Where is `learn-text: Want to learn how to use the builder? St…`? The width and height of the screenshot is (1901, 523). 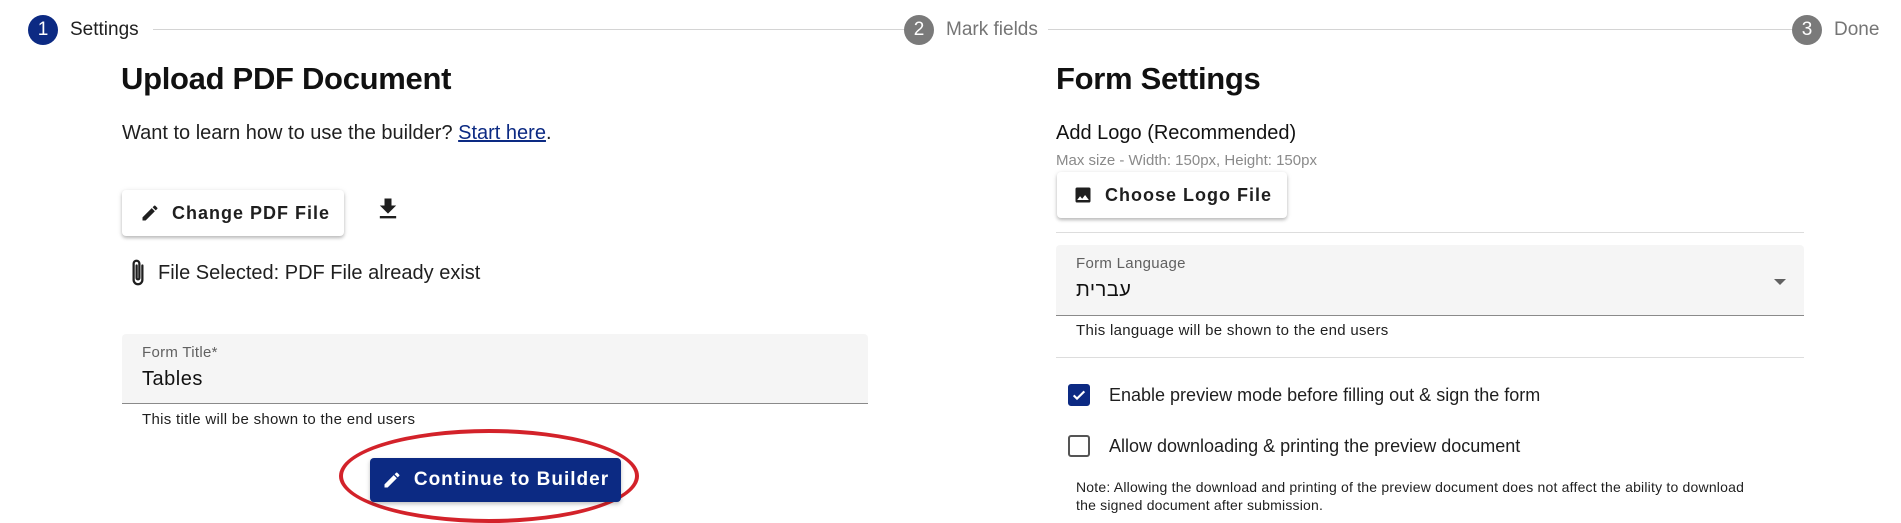
learn-text: Want to learn how to use the builder? St… is located at coordinates (337, 133).